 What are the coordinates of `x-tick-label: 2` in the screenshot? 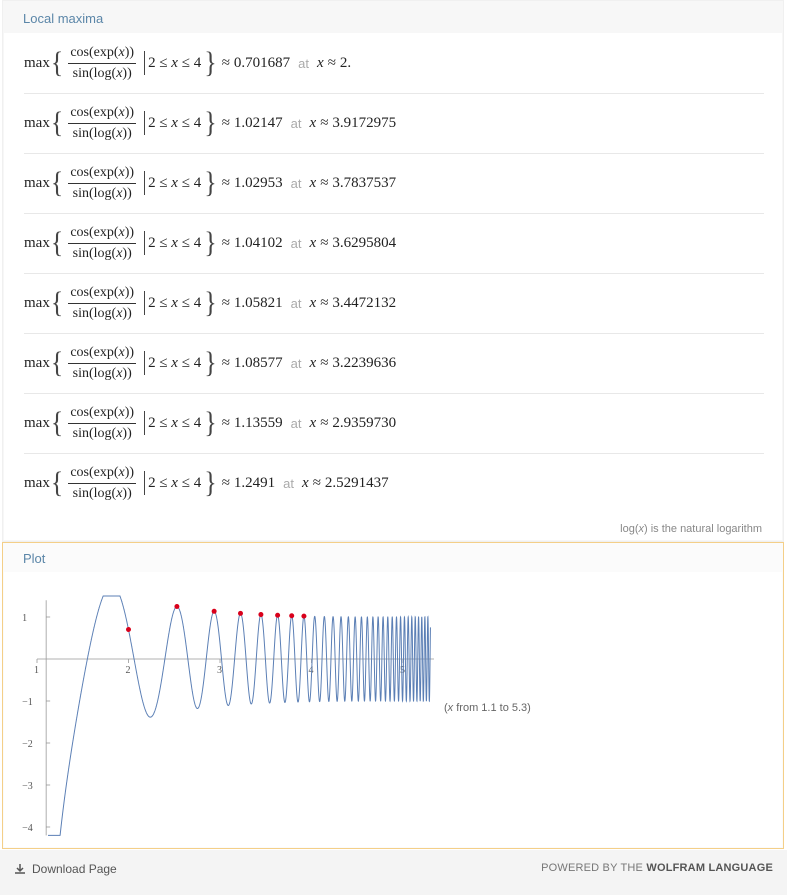 It's located at (128, 670).